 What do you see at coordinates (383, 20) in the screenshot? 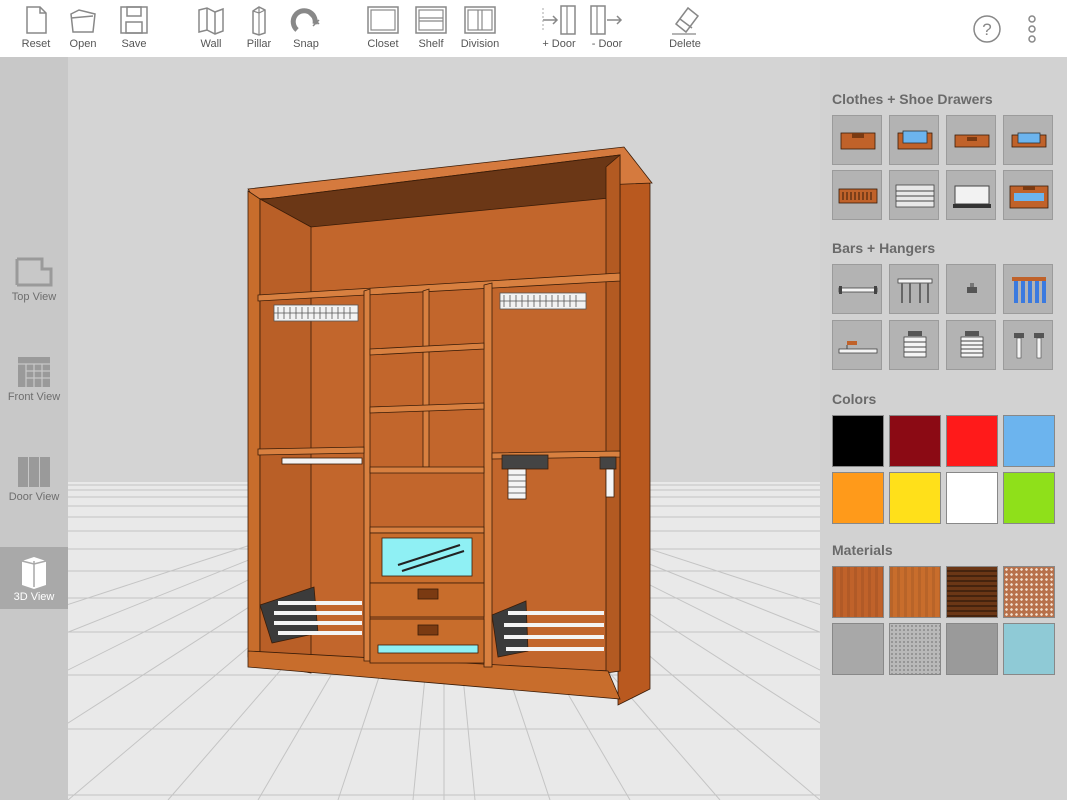
I see `closet-icon` at bounding box center [383, 20].